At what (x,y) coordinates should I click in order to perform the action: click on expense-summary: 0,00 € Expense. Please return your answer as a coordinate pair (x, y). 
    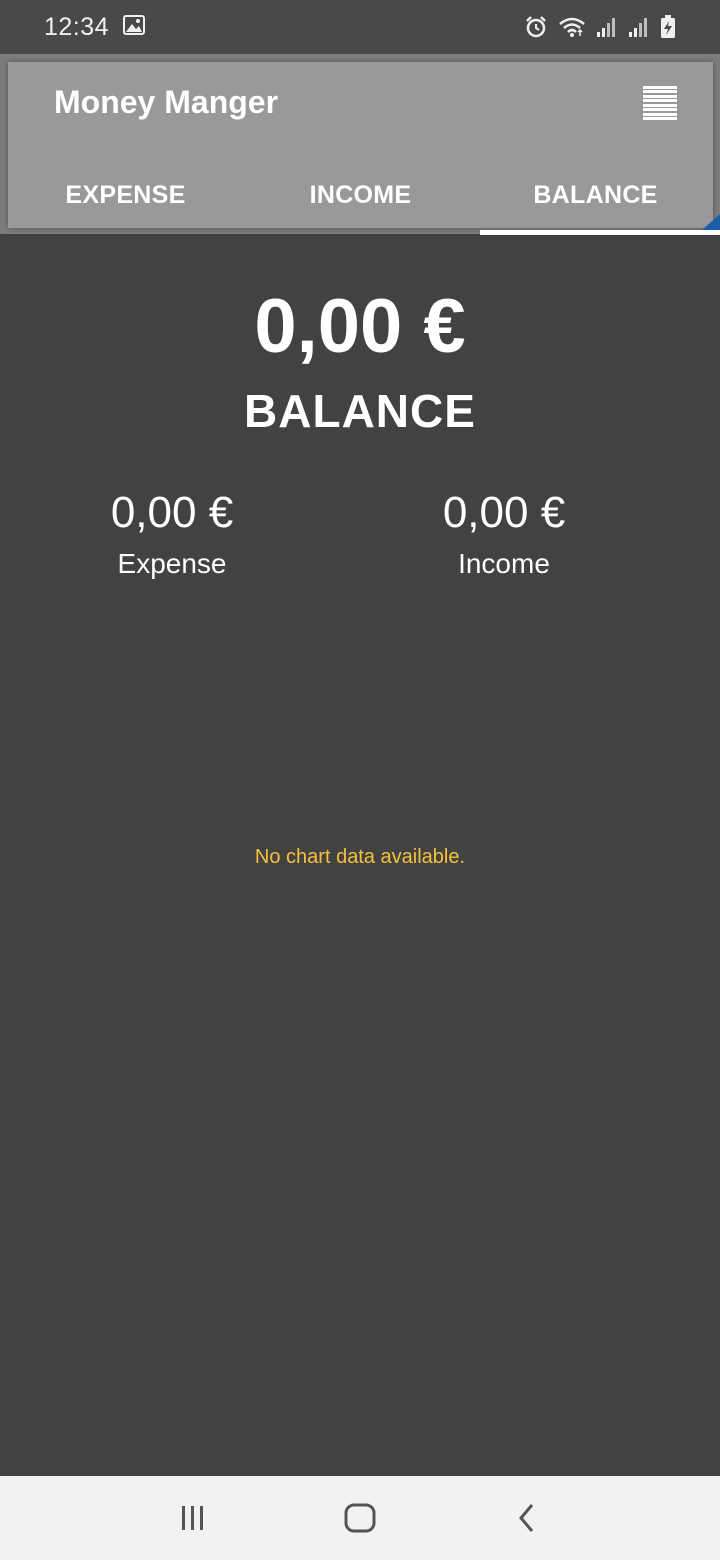
    Looking at the image, I should click on (172, 534).